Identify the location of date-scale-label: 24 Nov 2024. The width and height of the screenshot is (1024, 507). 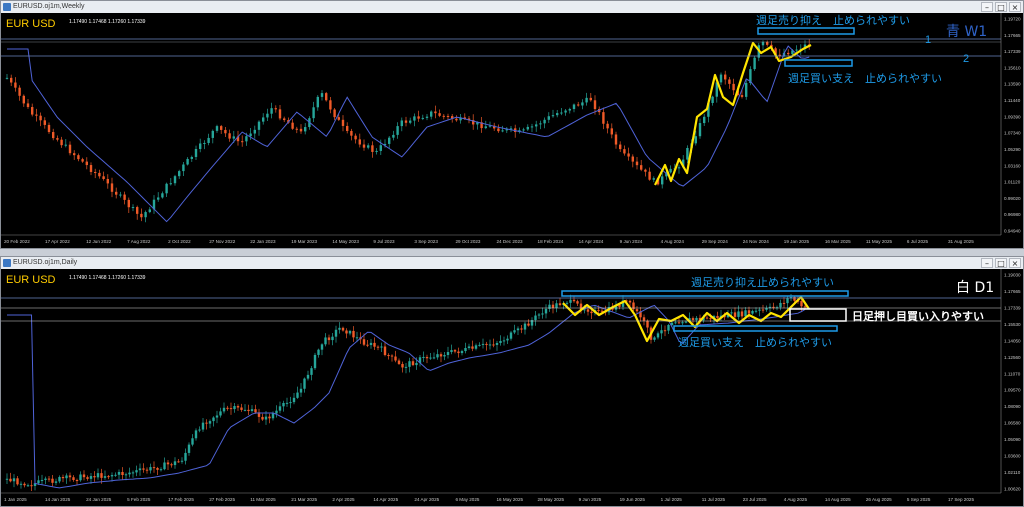
(756, 241).